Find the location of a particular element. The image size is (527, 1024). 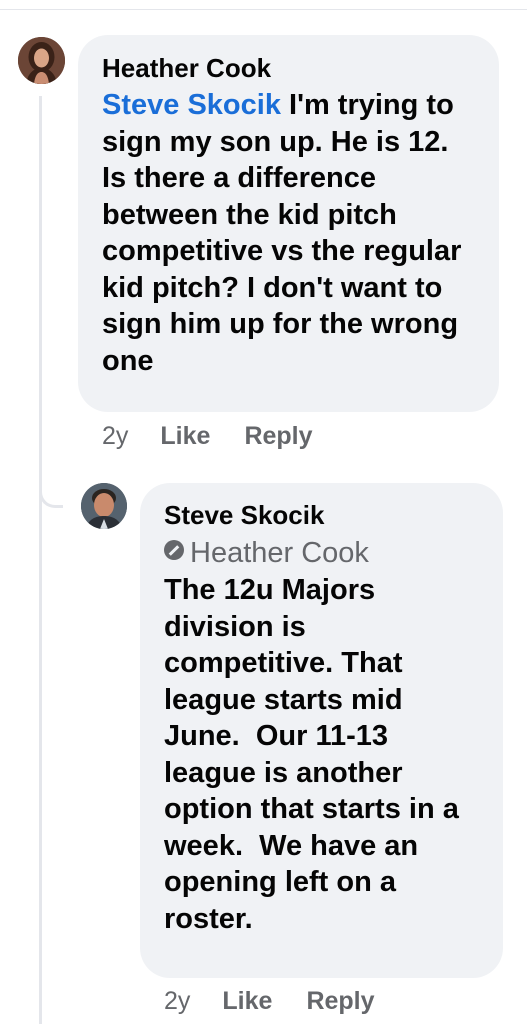

top-divider is located at coordinates (263, 9).